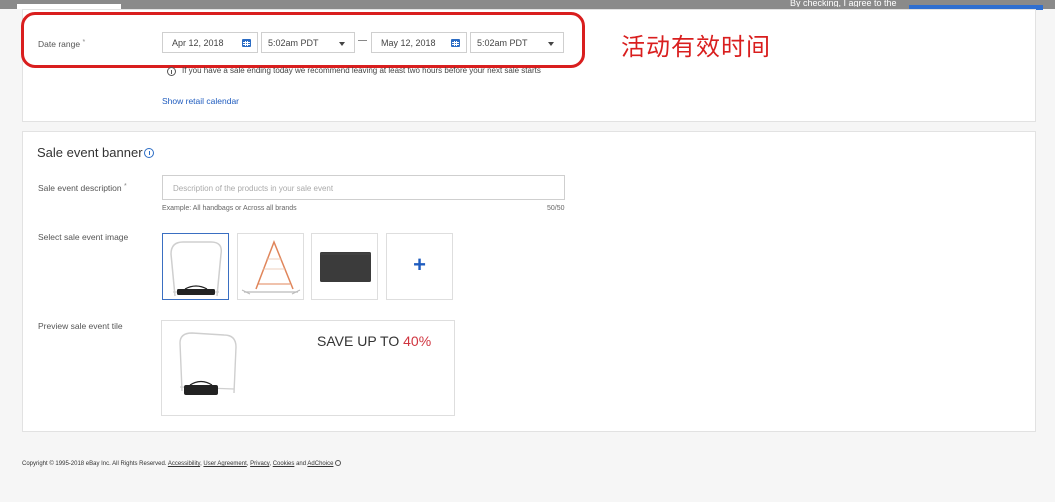  What do you see at coordinates (696, 47) in the screenshot?
I see `annotation-text: 活动有效时间` at bounding box center [696, 47].